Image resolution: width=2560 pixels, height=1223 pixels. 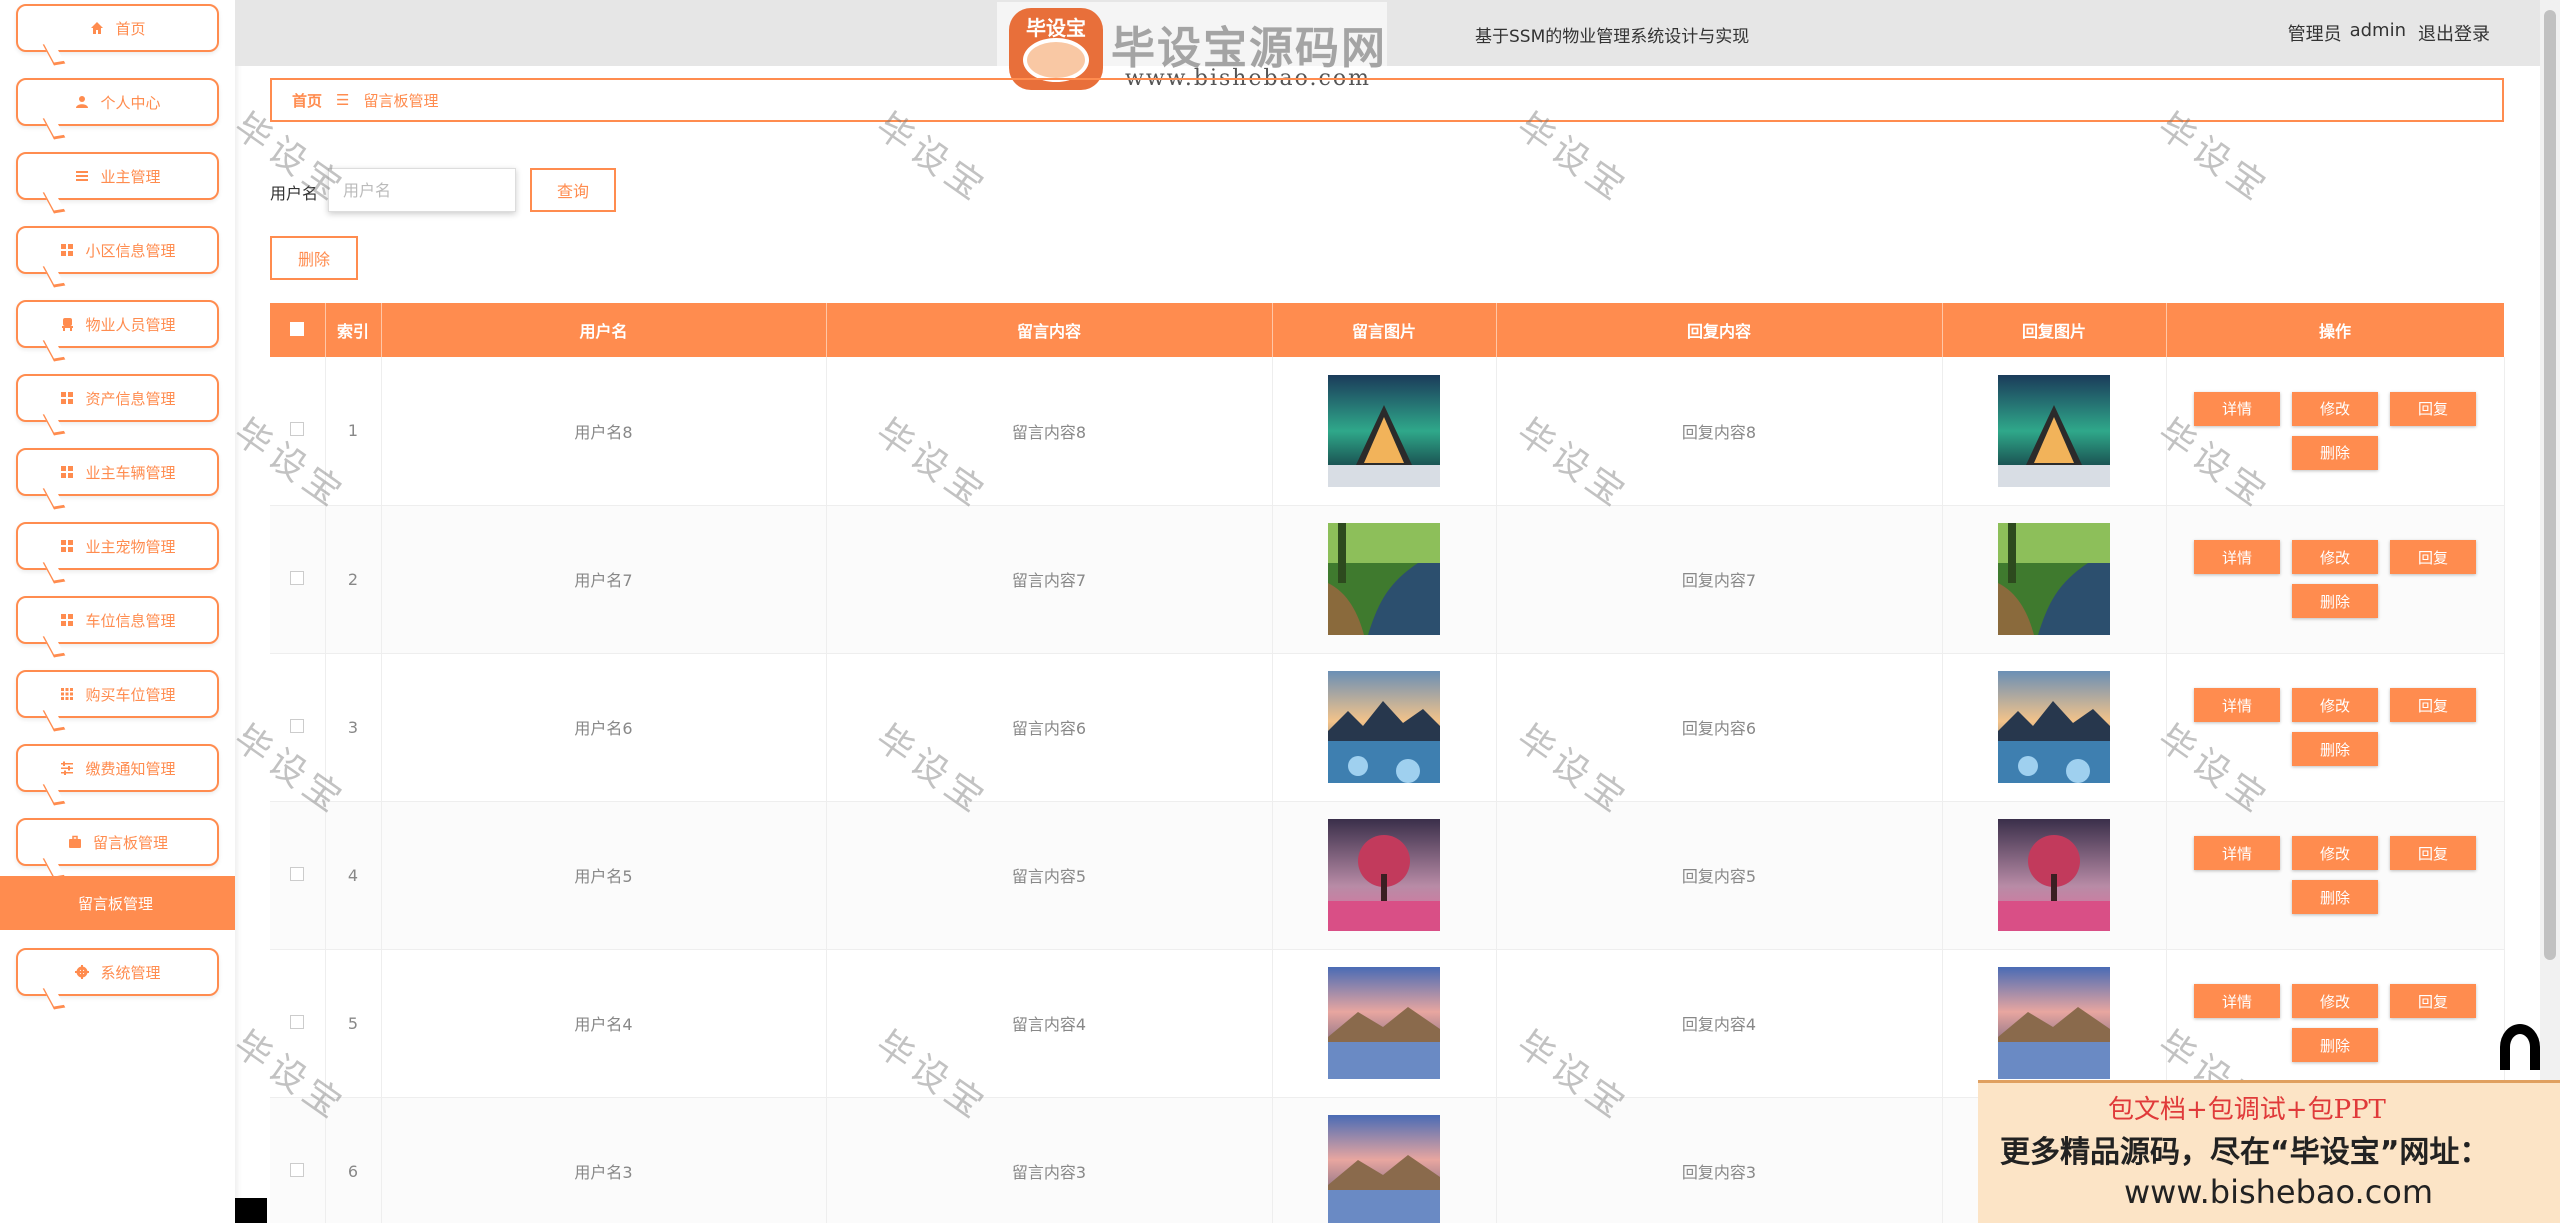 What do you see at coordinates (2520, 1047) in the screenshot?
I see `floating-widget-icon` at bounding box center [2520, 1047].